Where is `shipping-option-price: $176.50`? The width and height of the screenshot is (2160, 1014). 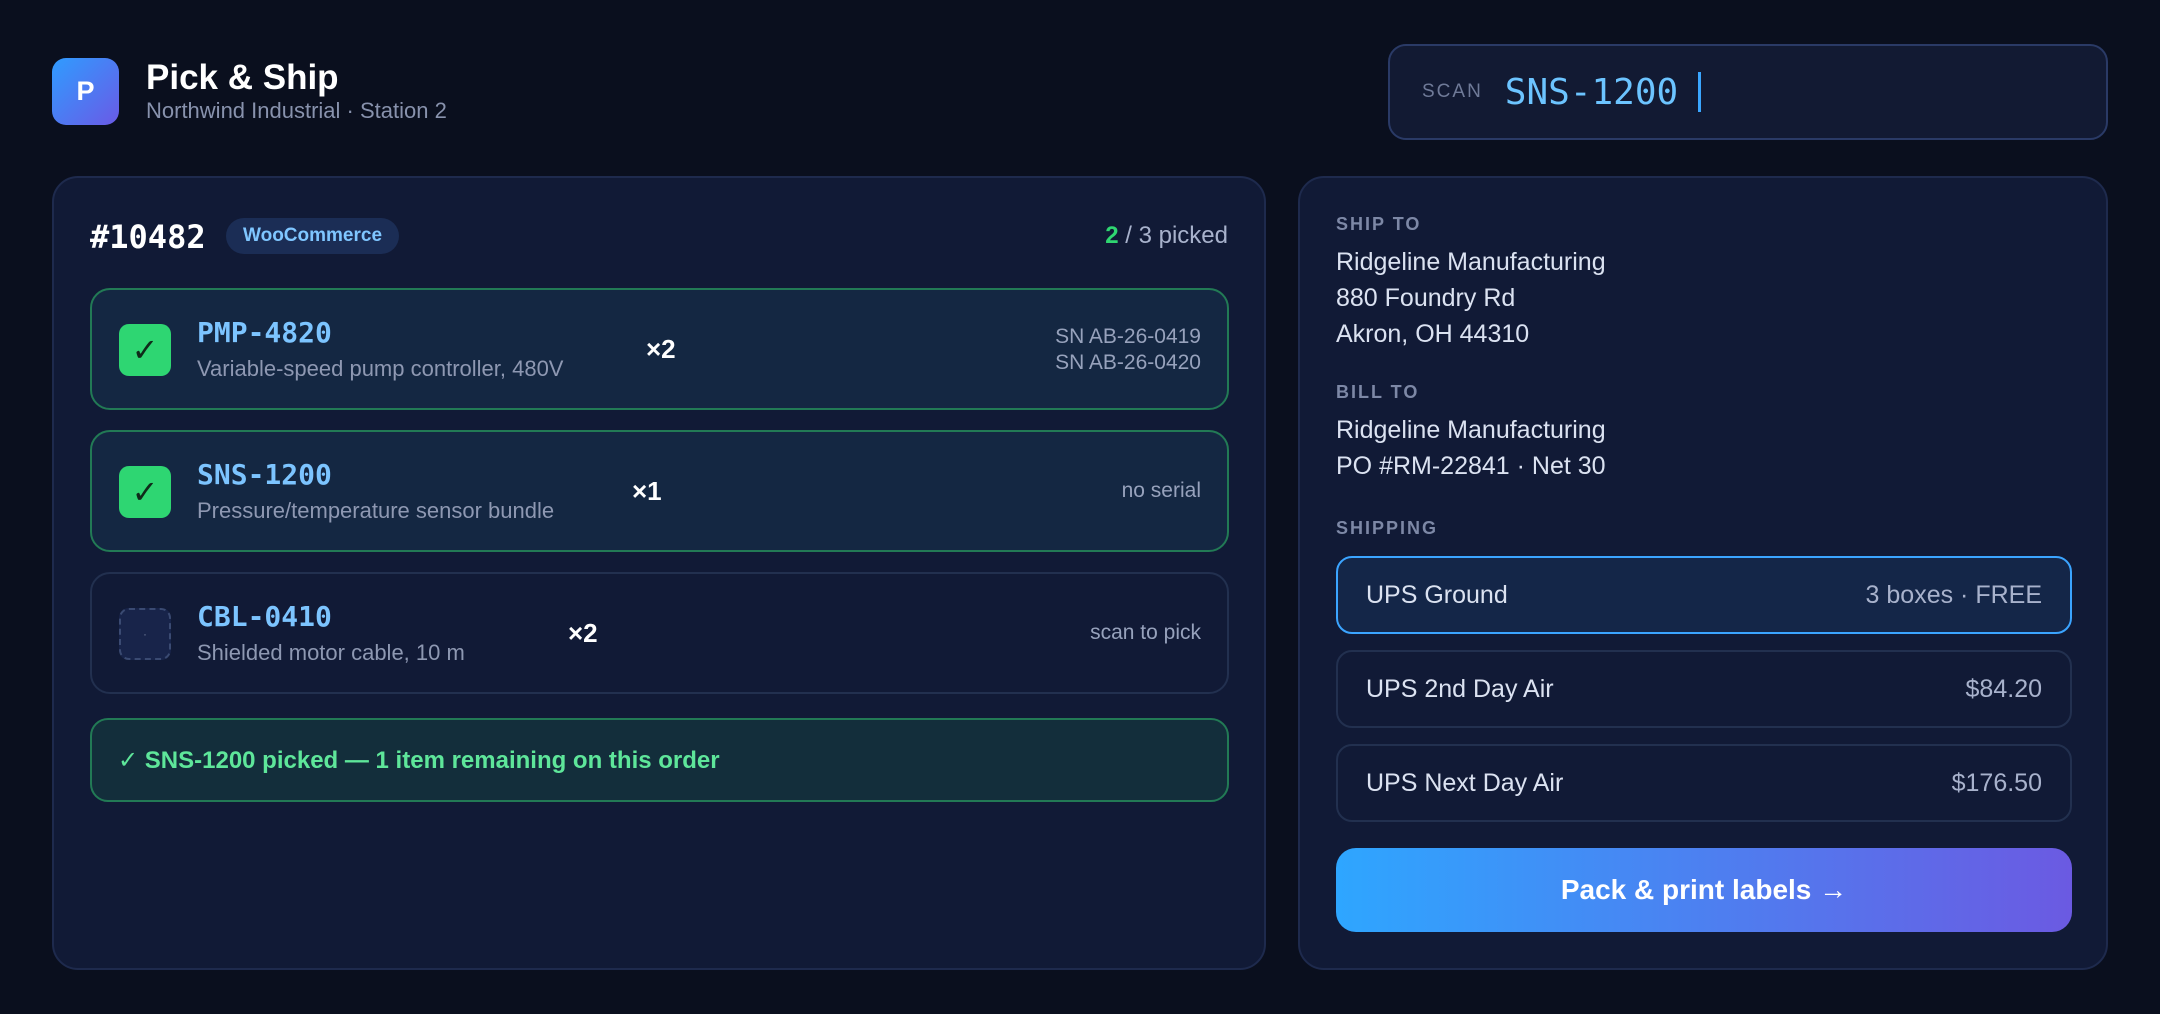
shipping-option-price: $176.50 is located at coordinates (1996, 782).